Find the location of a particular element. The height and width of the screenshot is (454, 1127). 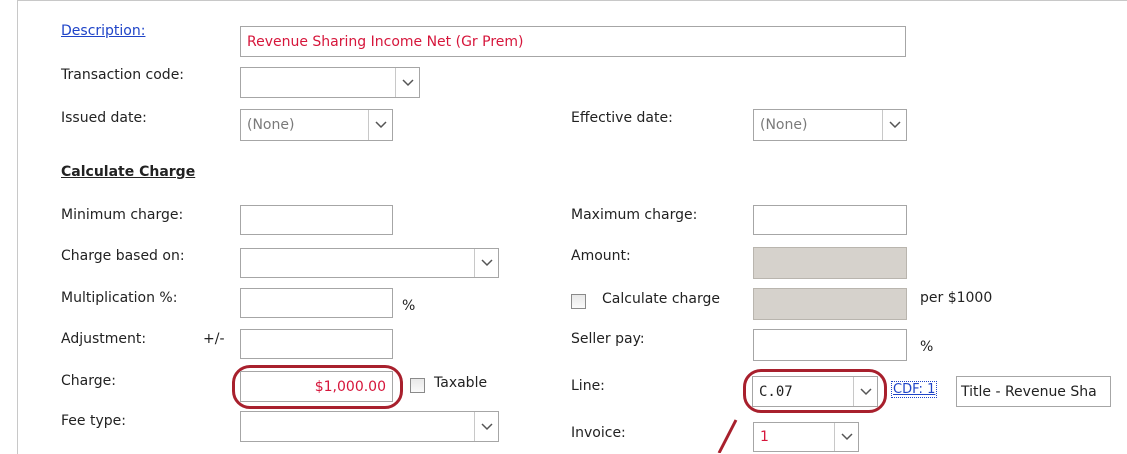

annotation-line is located at coordinates (727, 436).